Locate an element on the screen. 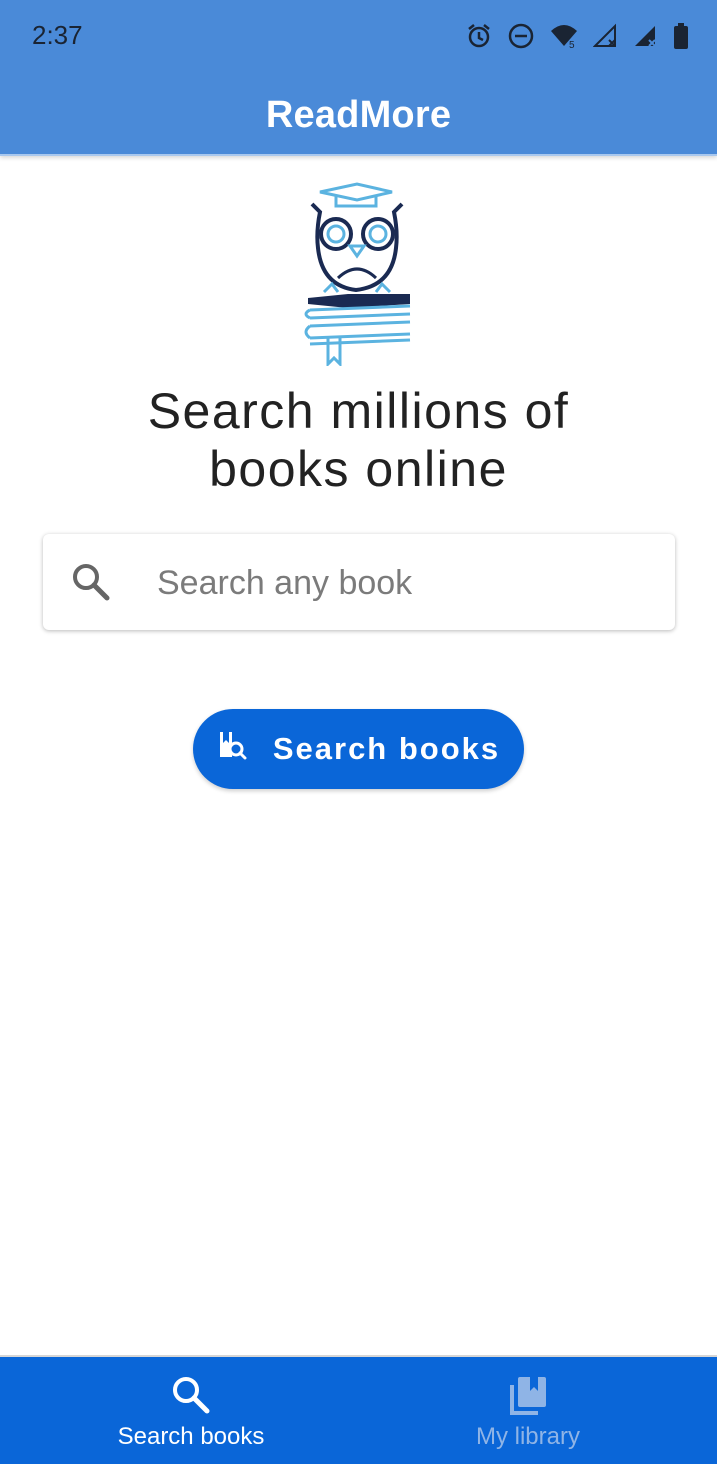 The height and width of the screenshot is (1464, 717). headline-line-1: Search millions of is located at coordinates (358, 411).